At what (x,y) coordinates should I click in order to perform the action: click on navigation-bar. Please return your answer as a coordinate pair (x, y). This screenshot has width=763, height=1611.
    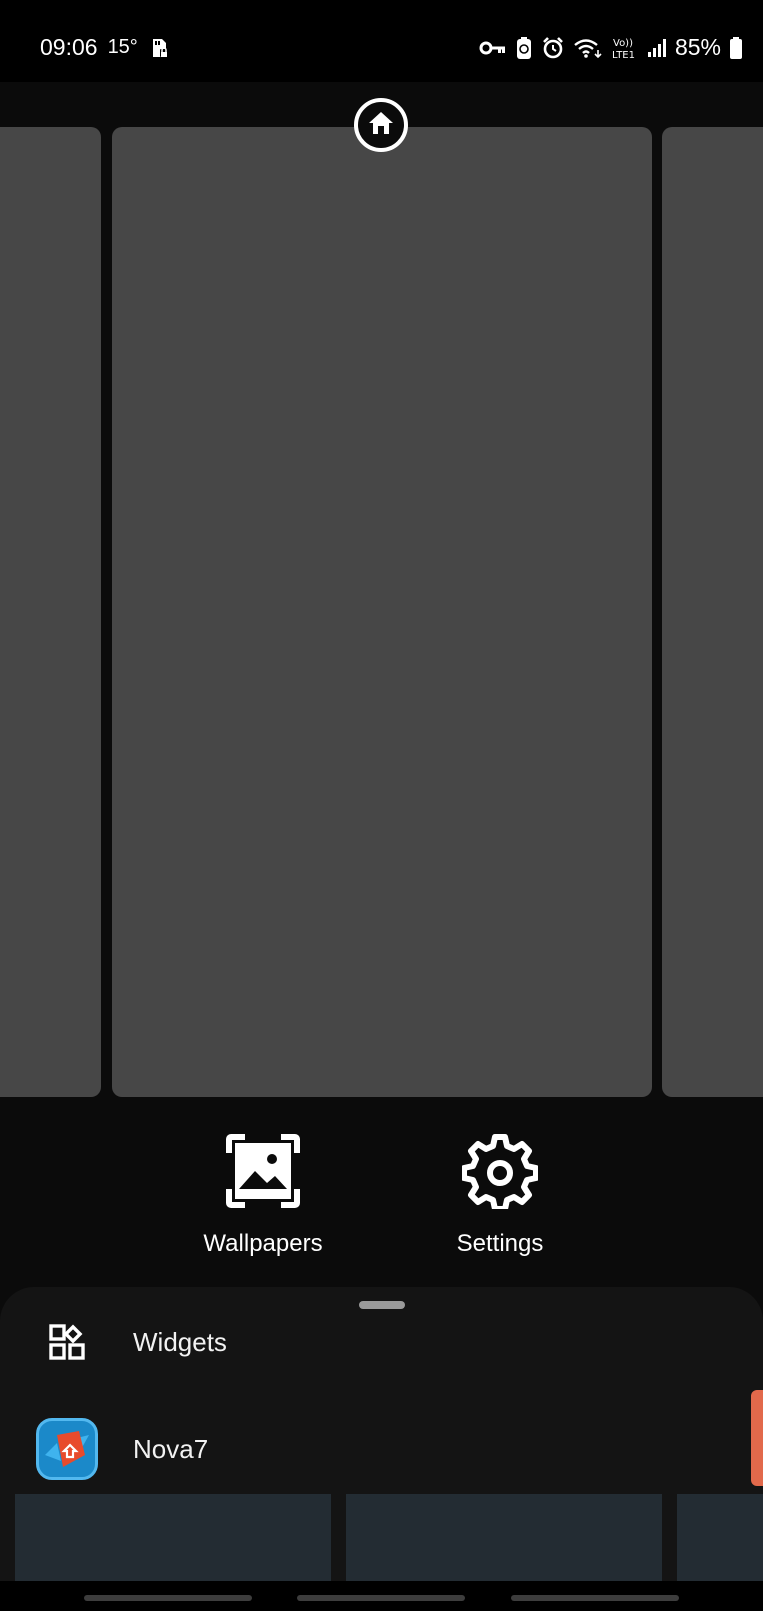
    Looking at the image, I should click on (381, 1596).